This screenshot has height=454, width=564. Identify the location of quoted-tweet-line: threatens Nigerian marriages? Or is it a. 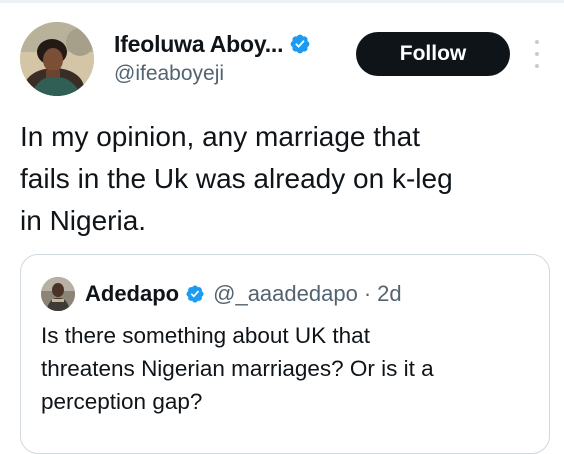
(237, 368).